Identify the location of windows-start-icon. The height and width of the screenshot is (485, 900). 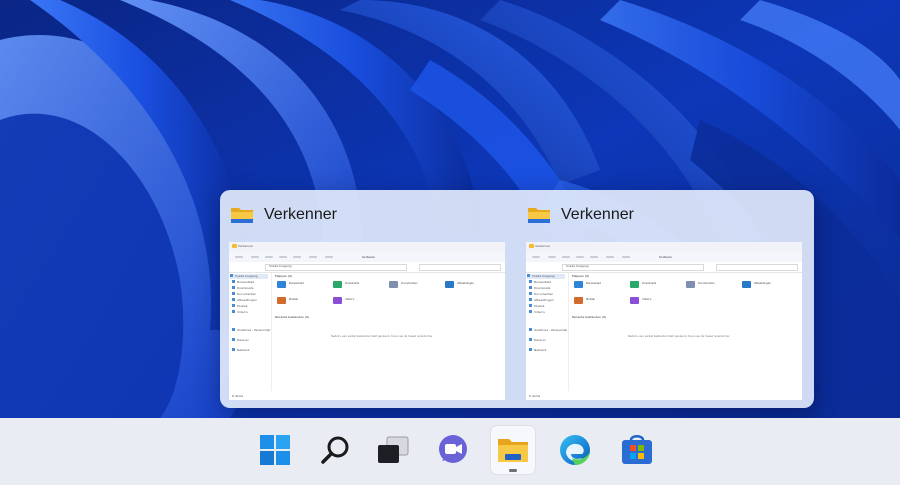
(275, 450).